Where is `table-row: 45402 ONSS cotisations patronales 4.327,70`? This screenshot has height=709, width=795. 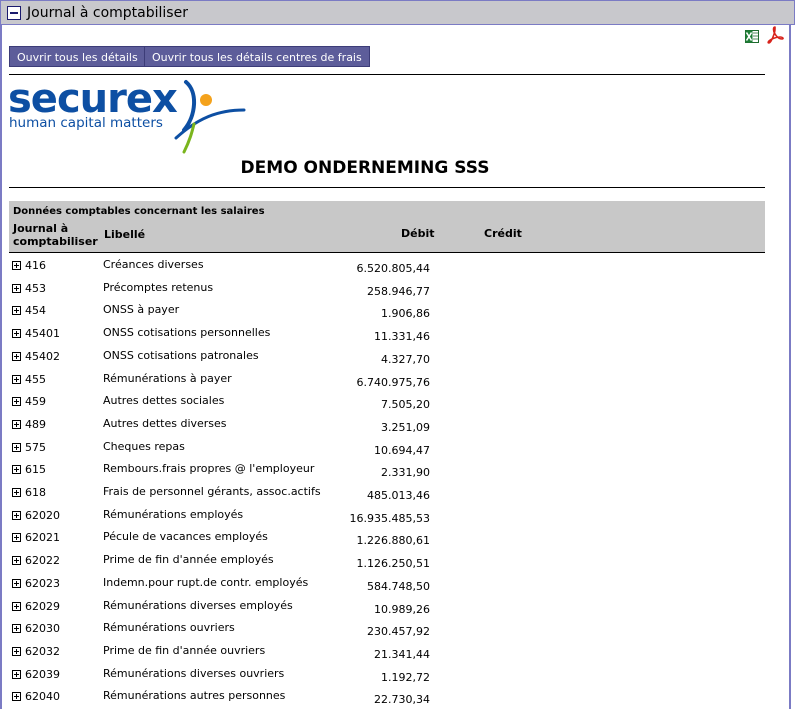
table-row: 45402 ONSS cotisations patronales 4.327,70 is located at coordinates (387, 358).